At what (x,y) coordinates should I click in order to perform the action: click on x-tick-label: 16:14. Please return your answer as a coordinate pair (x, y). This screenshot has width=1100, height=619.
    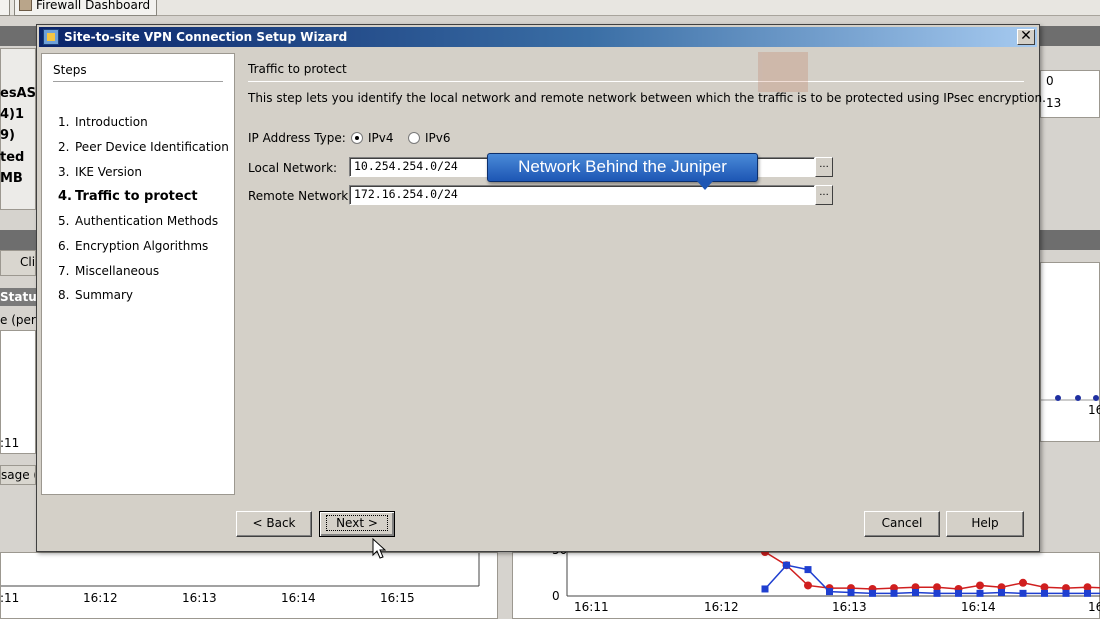
    Looking at the image, I should click on (978, 607).